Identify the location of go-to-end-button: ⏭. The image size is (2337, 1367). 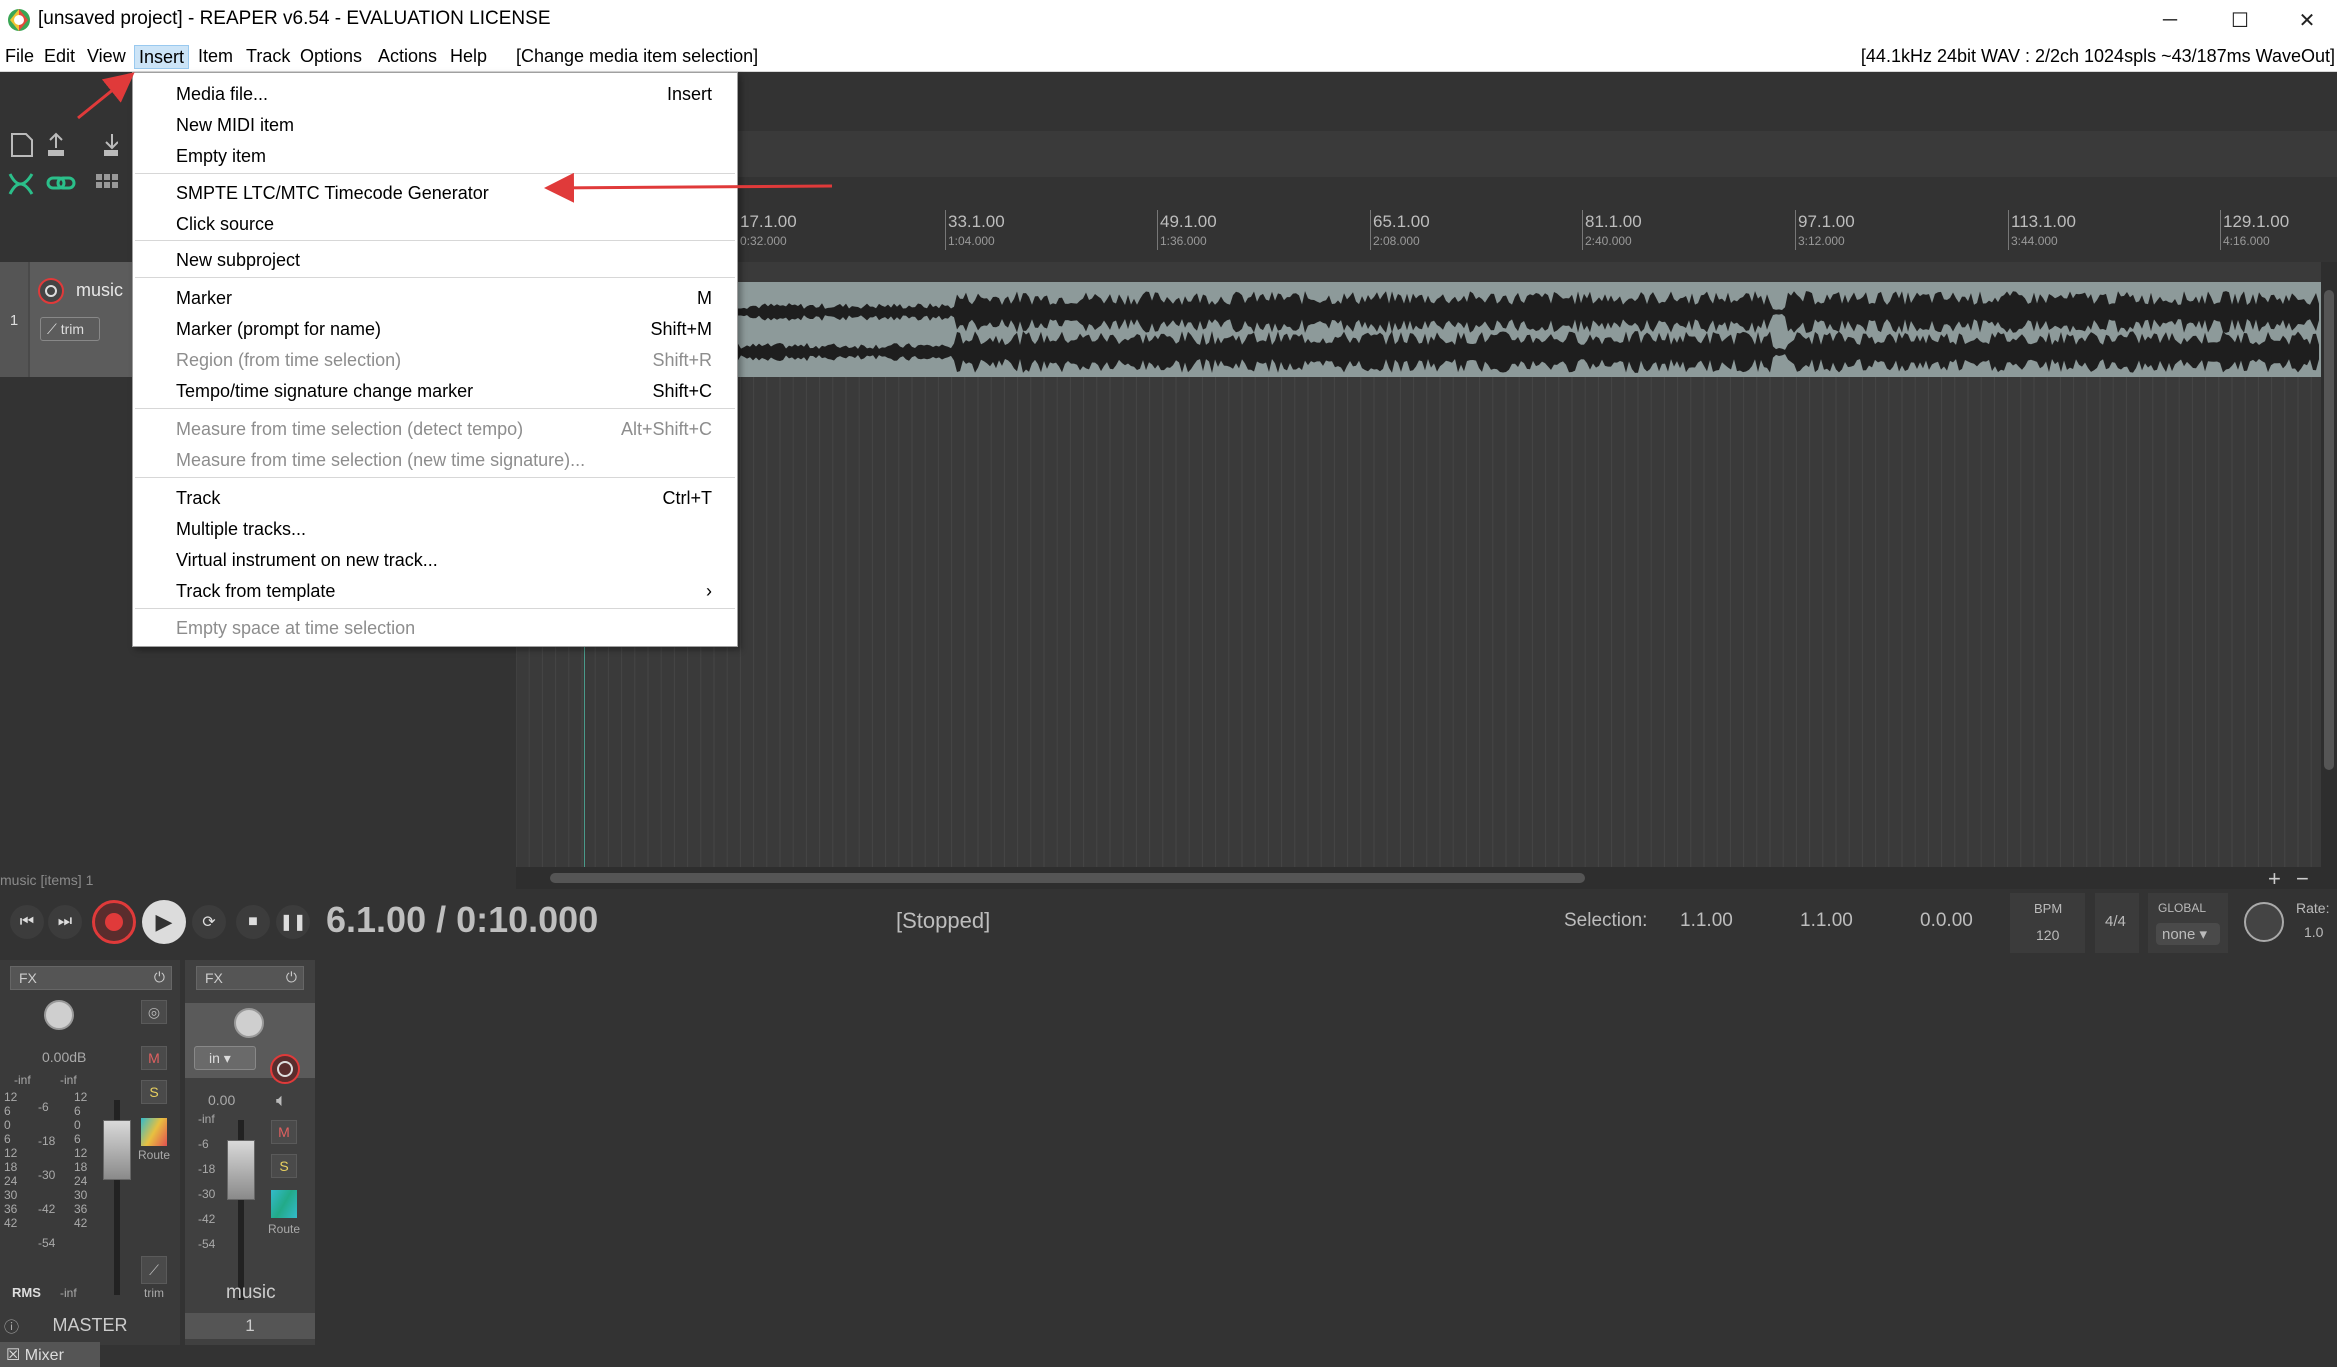
(65, 922).